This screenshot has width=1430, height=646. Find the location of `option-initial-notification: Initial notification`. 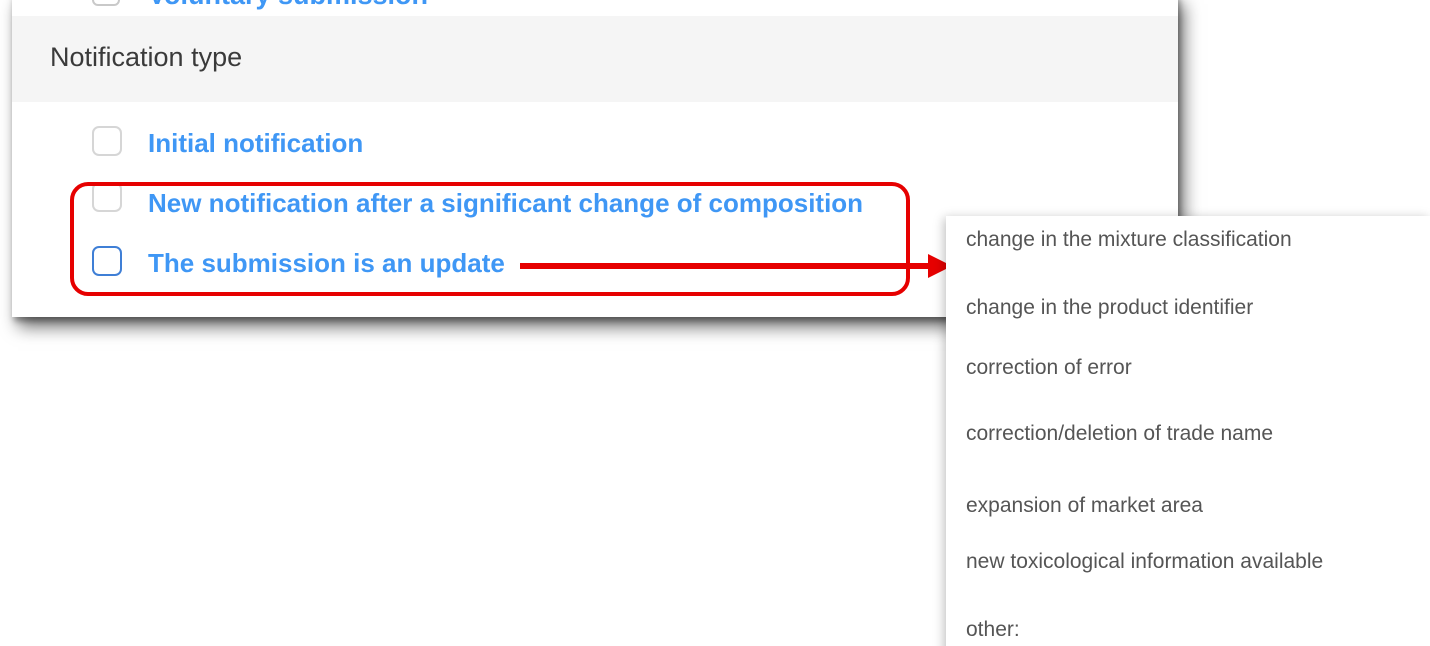

option-initial-notification: Initial notification is located at coordinates (595, 144).